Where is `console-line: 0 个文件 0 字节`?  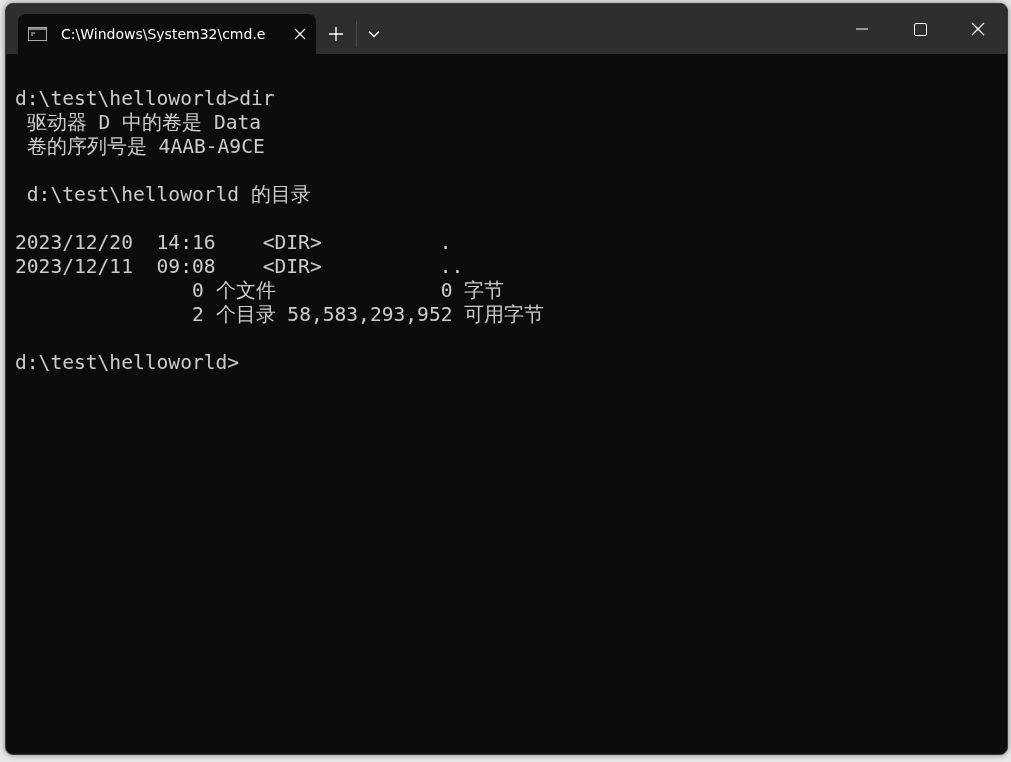
console-line: 0 个文件 0 字节 is located at coordinates (347, 291).